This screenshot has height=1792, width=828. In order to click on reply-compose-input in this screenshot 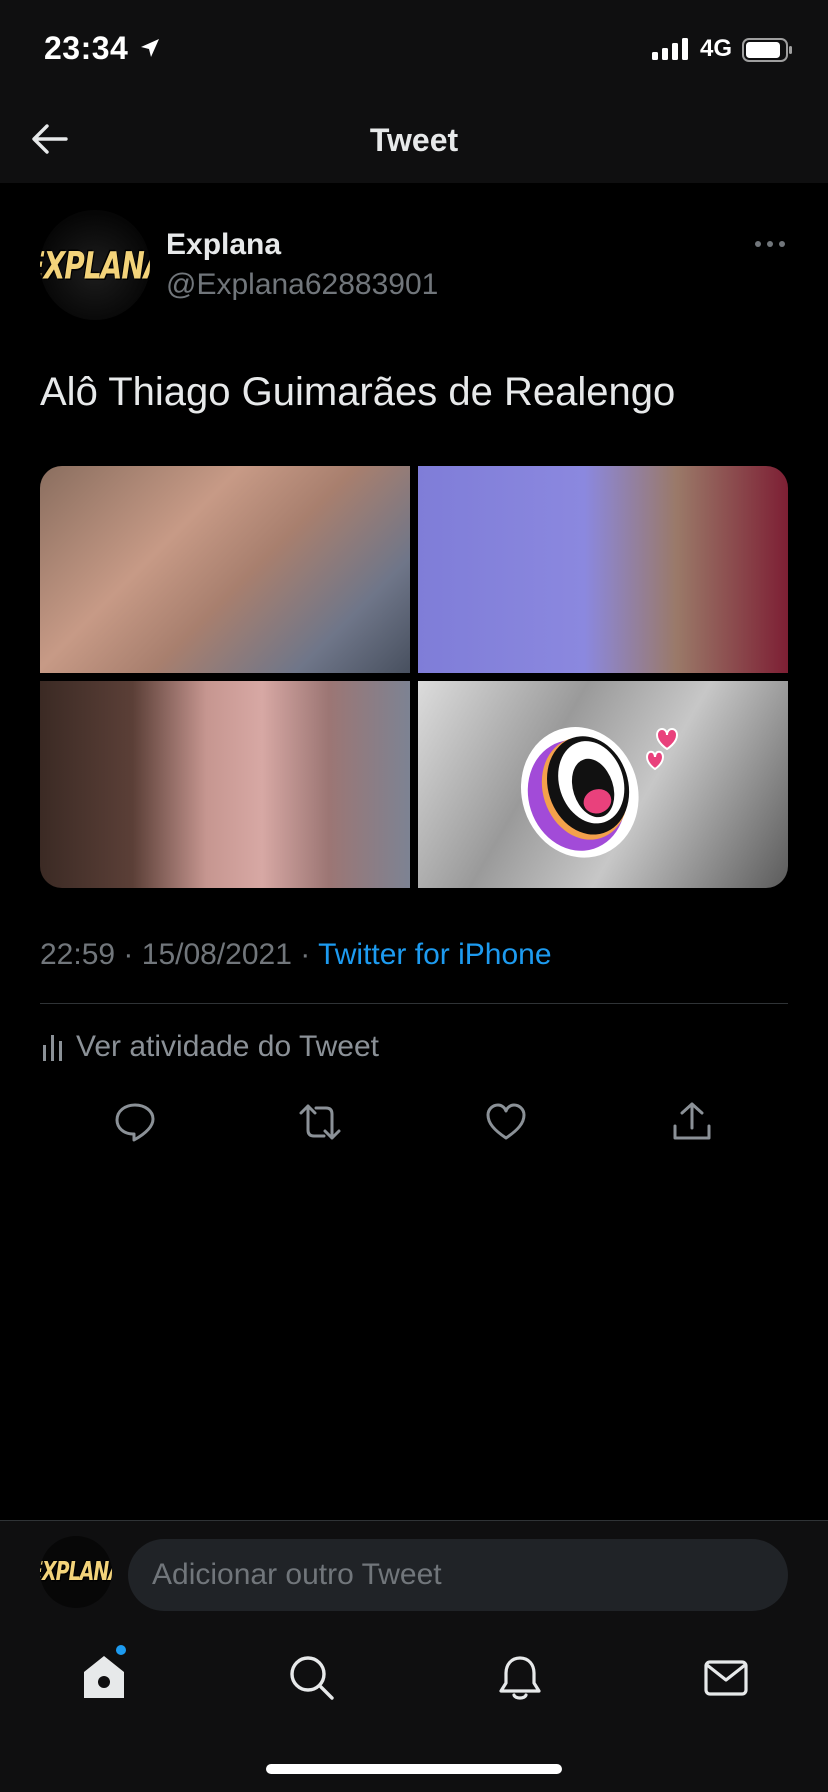, I will do `click(458, 1575)`.